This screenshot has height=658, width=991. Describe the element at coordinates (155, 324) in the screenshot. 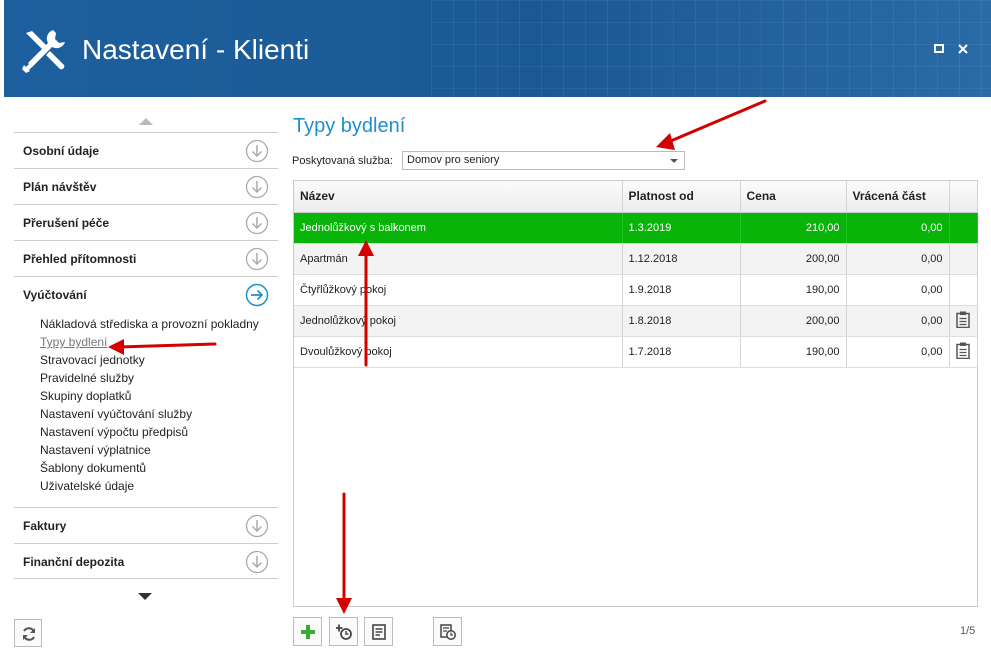

I see `subitem-nakladova-strediska: Nákladová střediska a provozní pokladny` at that location.